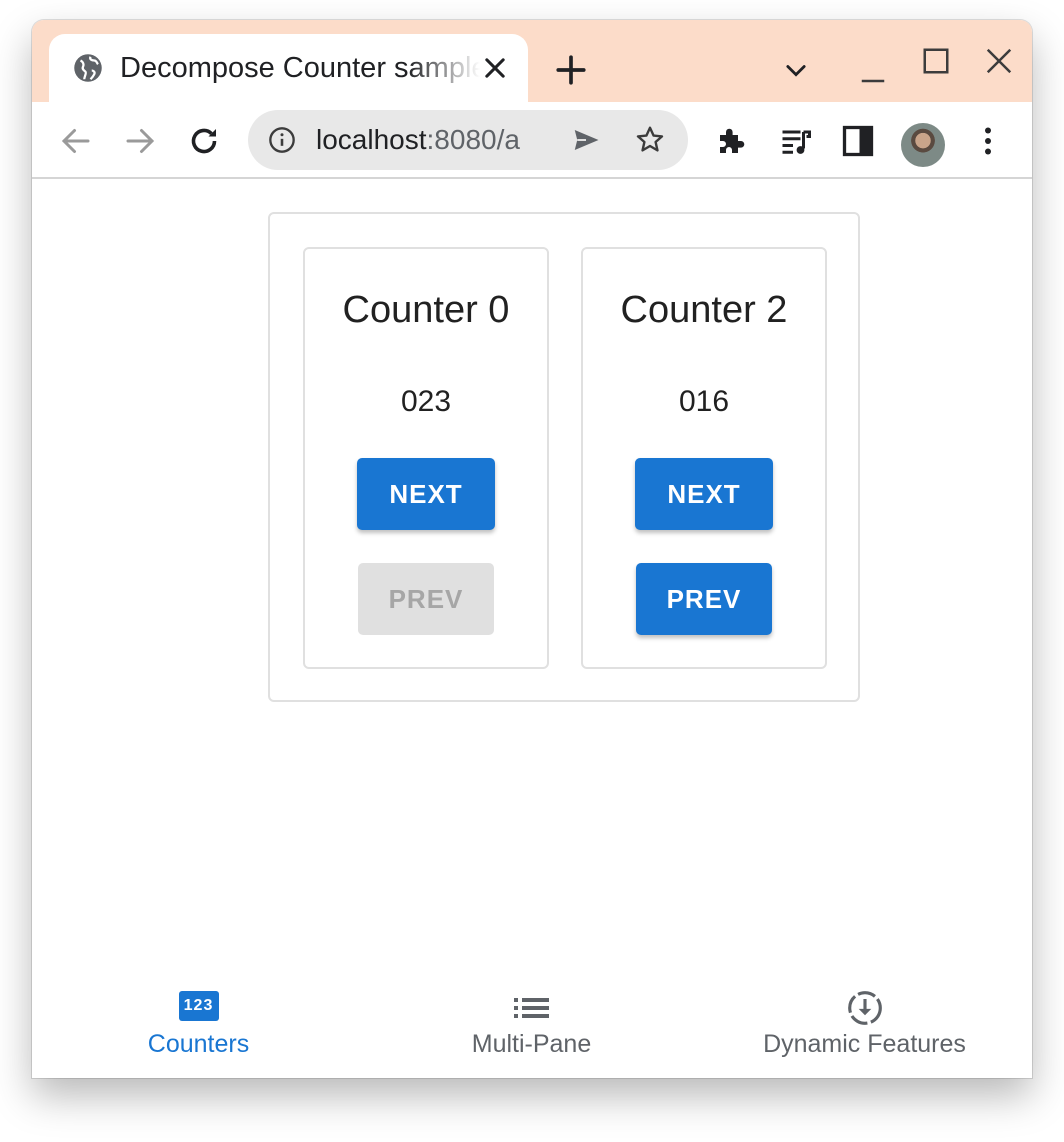 This screenshot has width=1064, height=1142. What do you see at coordinates (999, 61) in the screenshot?
I see `window-close-icon` at bounding box center [999, 61].